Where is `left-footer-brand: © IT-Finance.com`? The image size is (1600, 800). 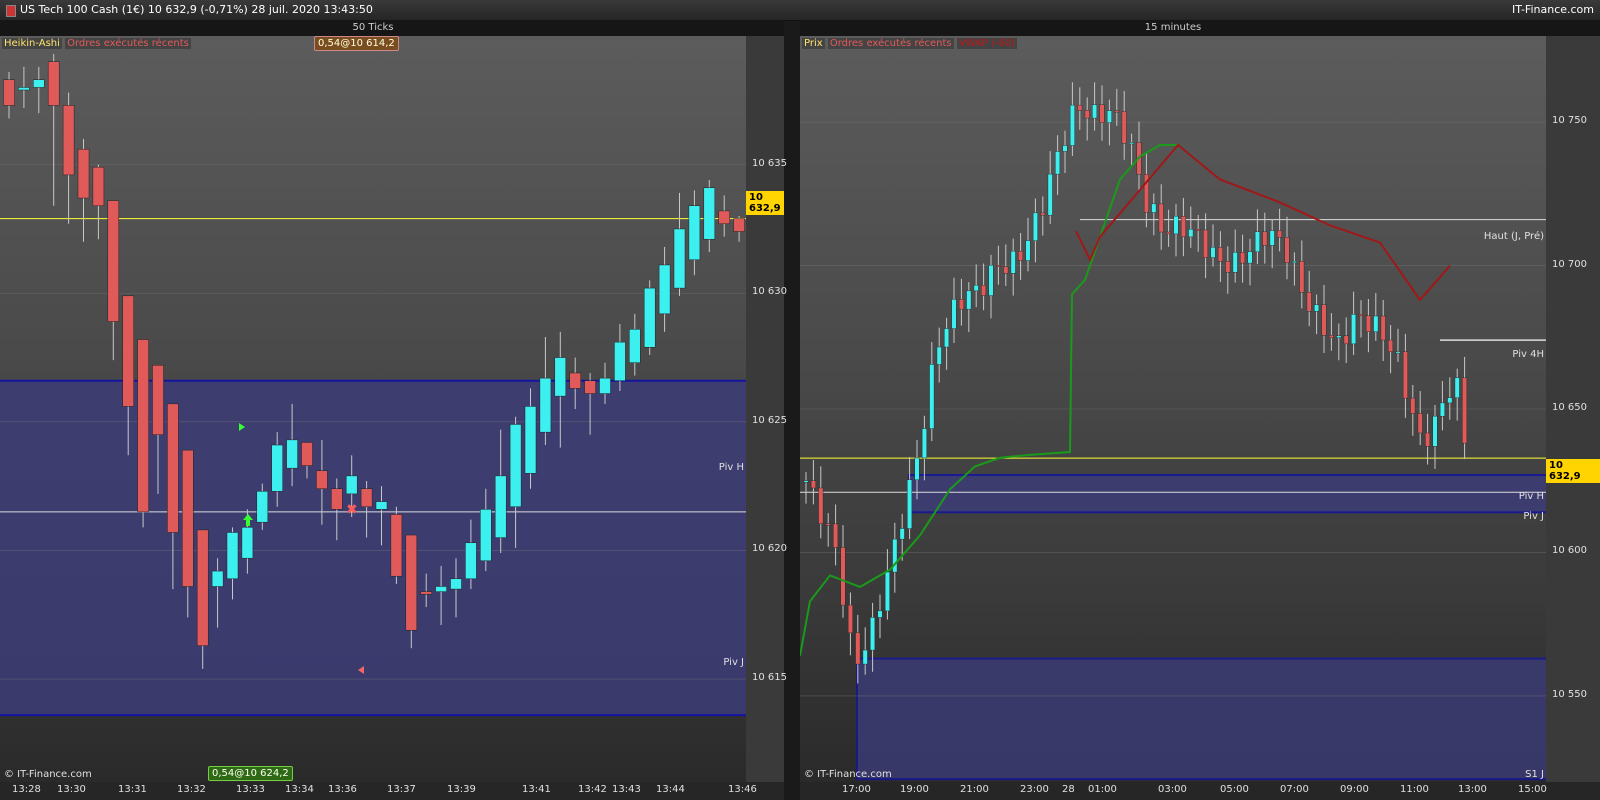
left-footer-brand: © IT-Finance.com is located at coordinates (48, 774).